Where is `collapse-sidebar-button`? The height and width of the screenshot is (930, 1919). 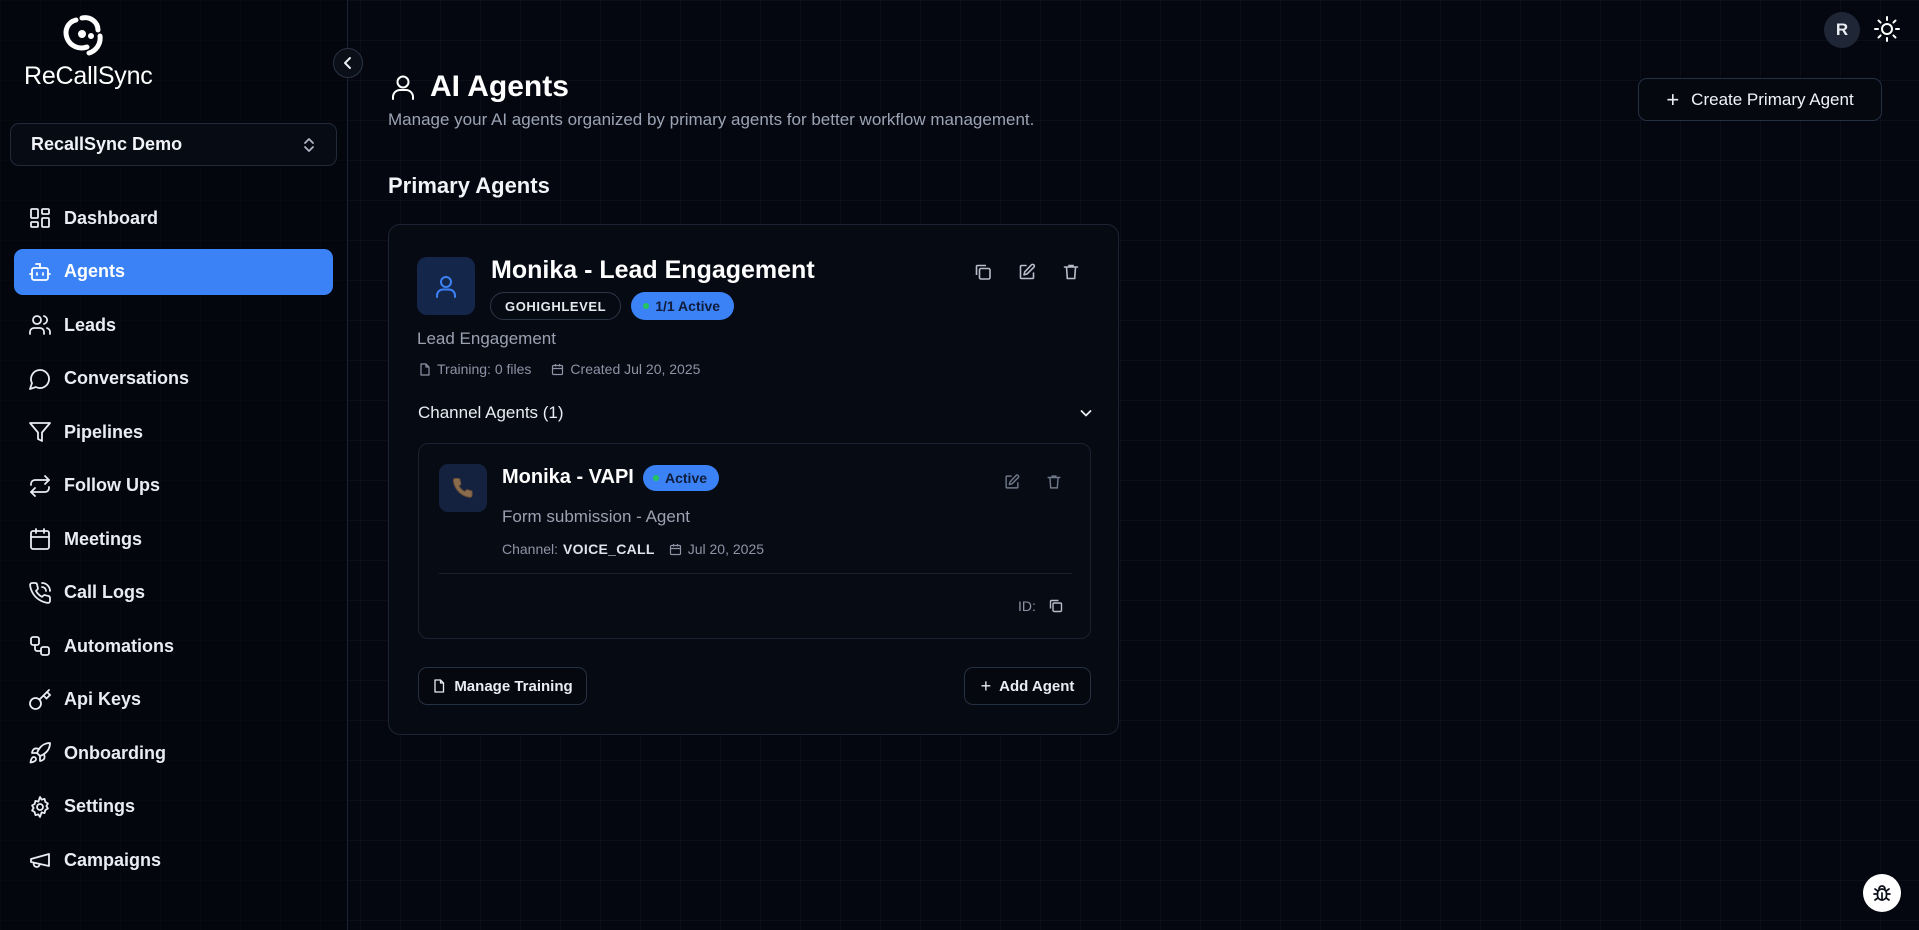
collapse-sidebar-button is located at coordinates (348, 63).